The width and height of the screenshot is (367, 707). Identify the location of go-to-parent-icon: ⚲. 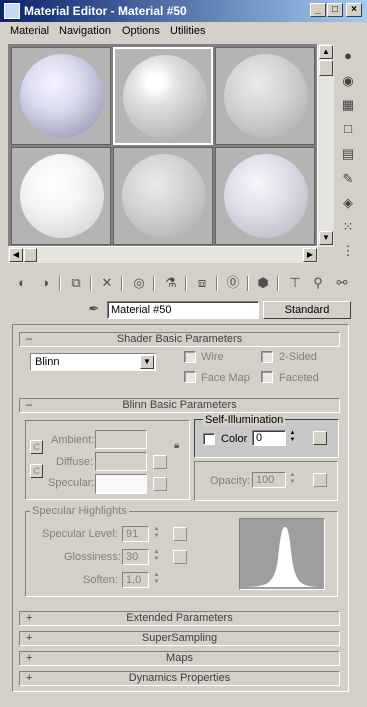
(318, 283).